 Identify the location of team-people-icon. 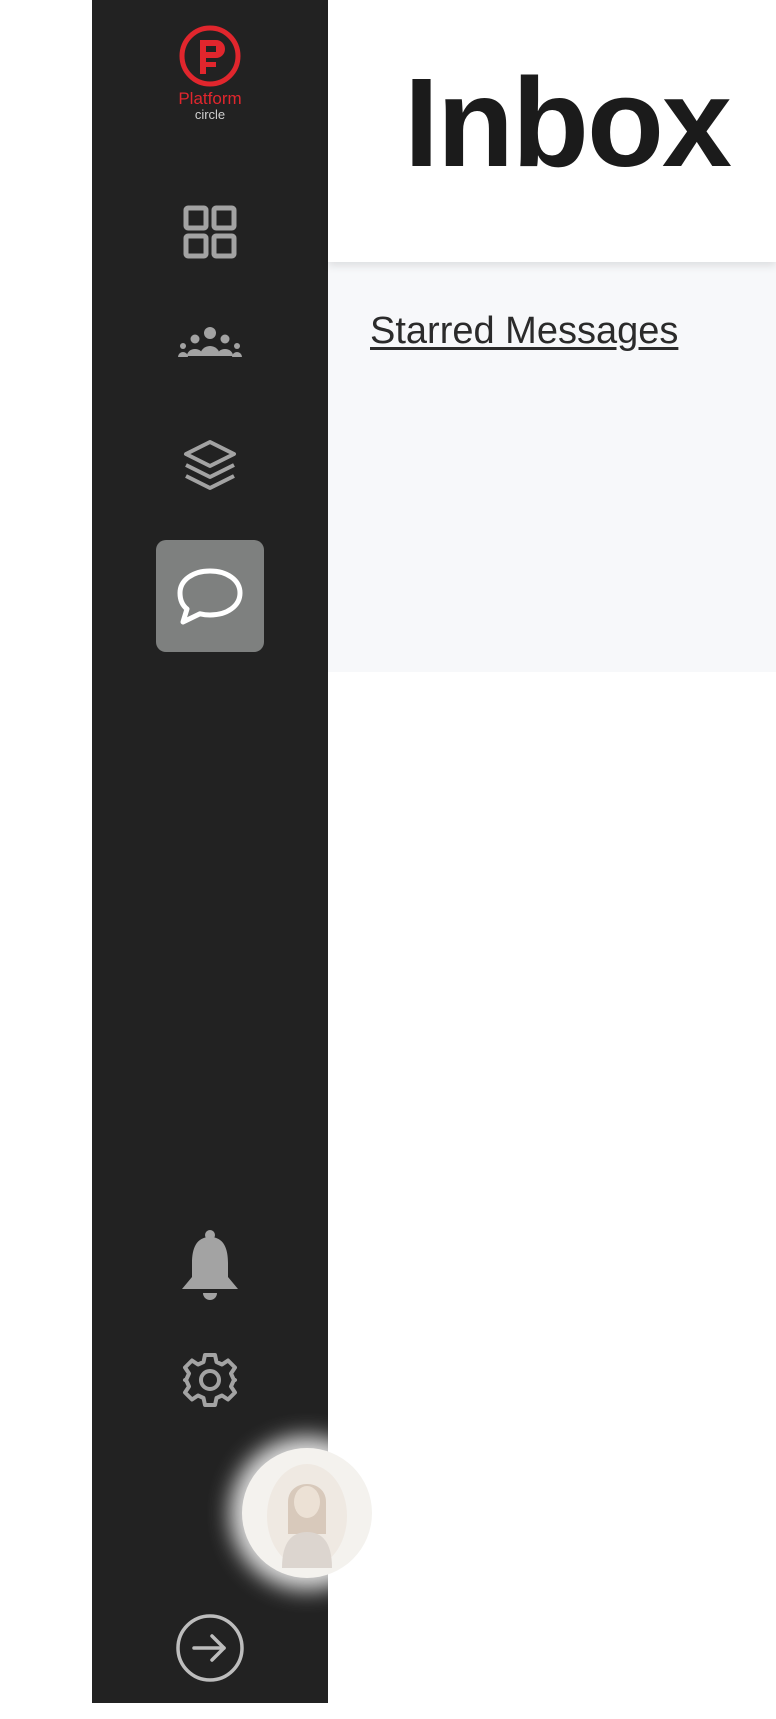
(210, 344).